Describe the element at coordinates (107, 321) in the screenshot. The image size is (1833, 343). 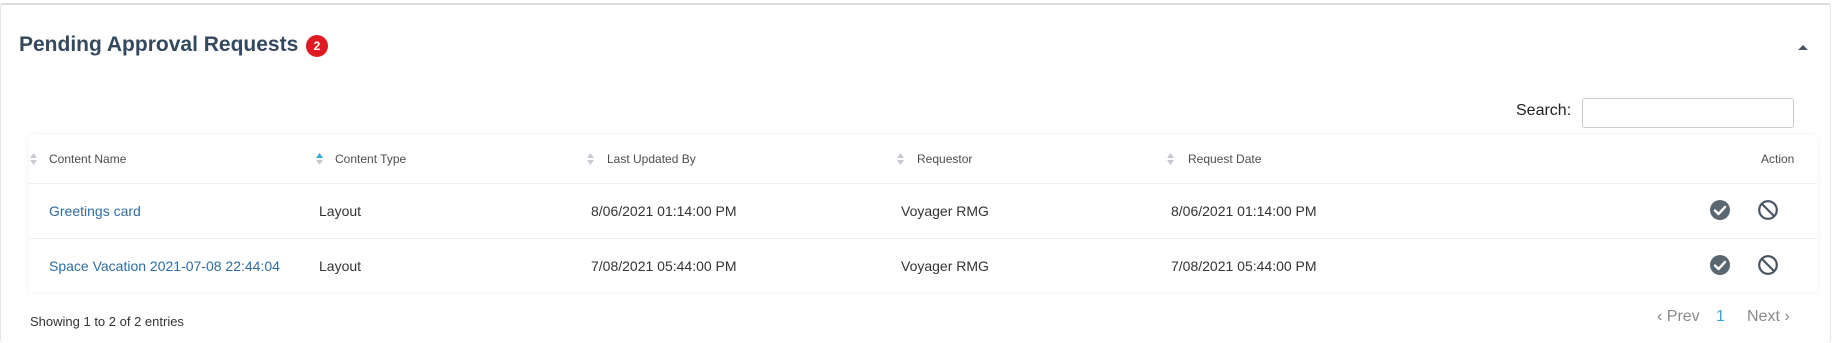
I see `entries-info: Showing 1 to 2 of 2 entries` at that location.